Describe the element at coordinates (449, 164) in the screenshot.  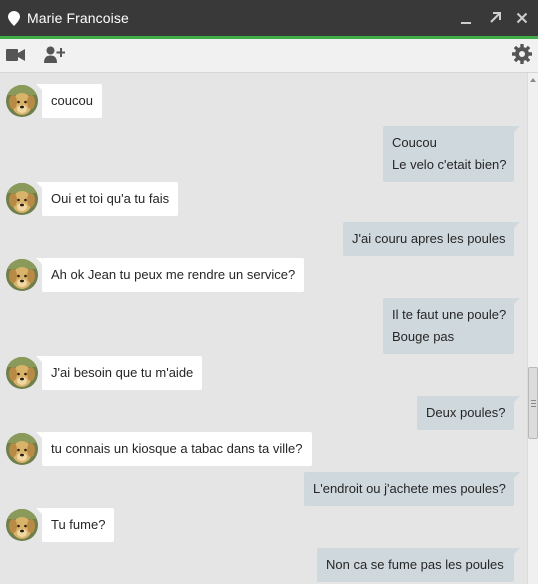
I see `message-text: Le velo c'etait bien?` at that location.